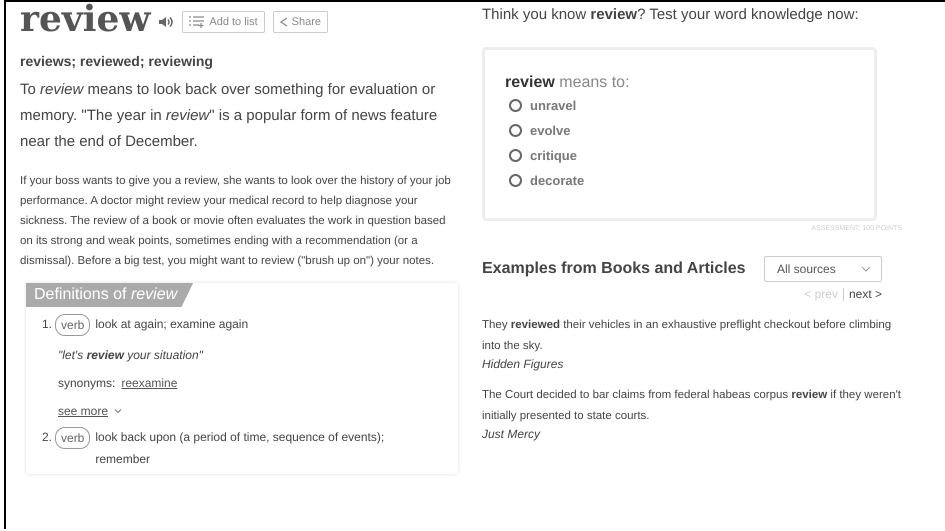 This screenshot has height=531, width=945. Describe the element at coordinates (553, 105) in the screenshot. I see `answer-option: unravel` at that location.